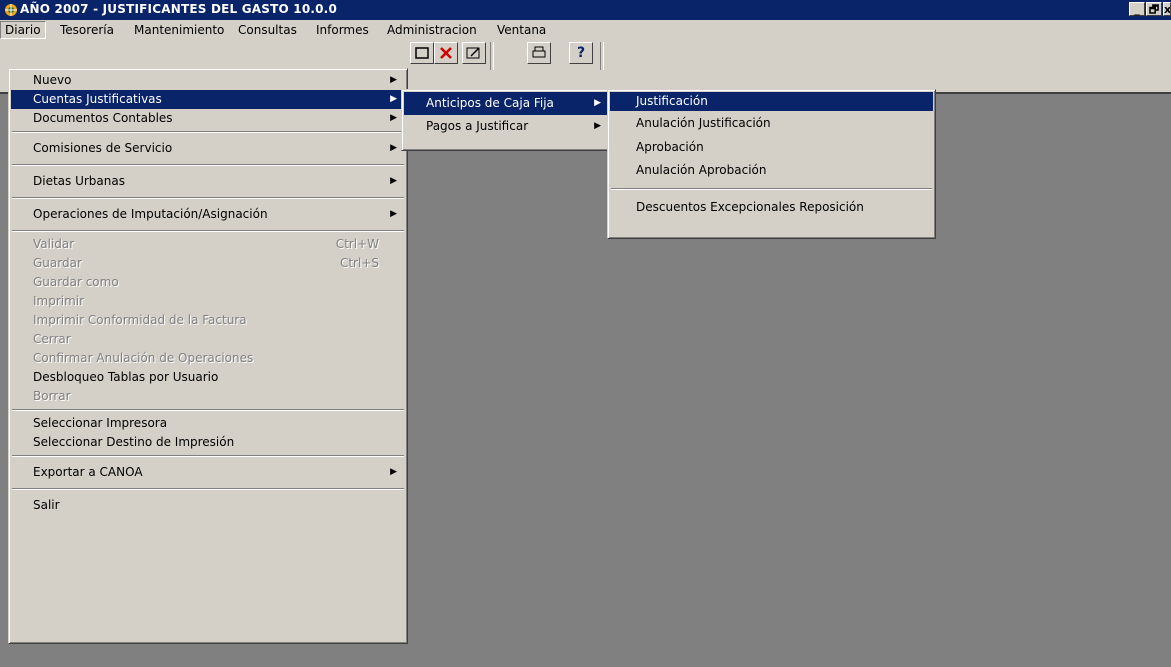 The height and width of the screenshot is (667, 1171). I want to click on menu-item-seleccionar-impresora: Seleccionar Impresora, so click(208, 423).